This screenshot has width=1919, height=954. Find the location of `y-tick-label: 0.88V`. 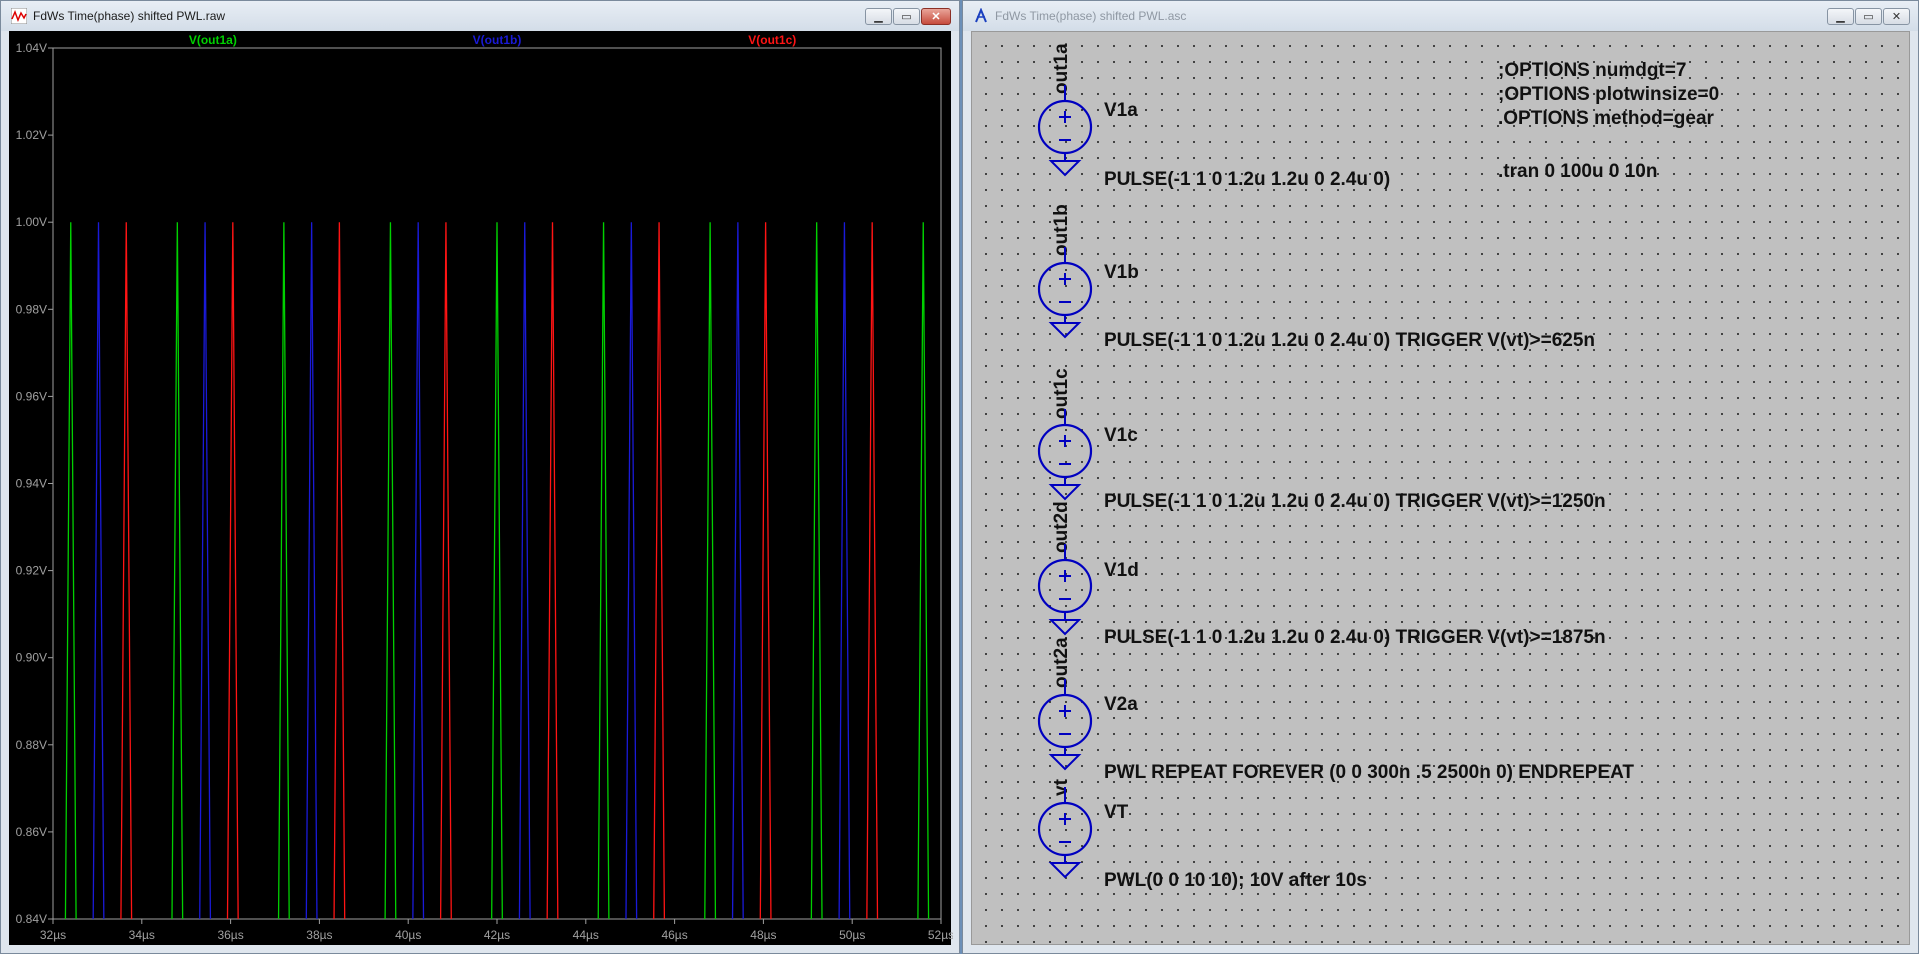

y-tick-label: 0.88V is located at coordinates (31, 745).